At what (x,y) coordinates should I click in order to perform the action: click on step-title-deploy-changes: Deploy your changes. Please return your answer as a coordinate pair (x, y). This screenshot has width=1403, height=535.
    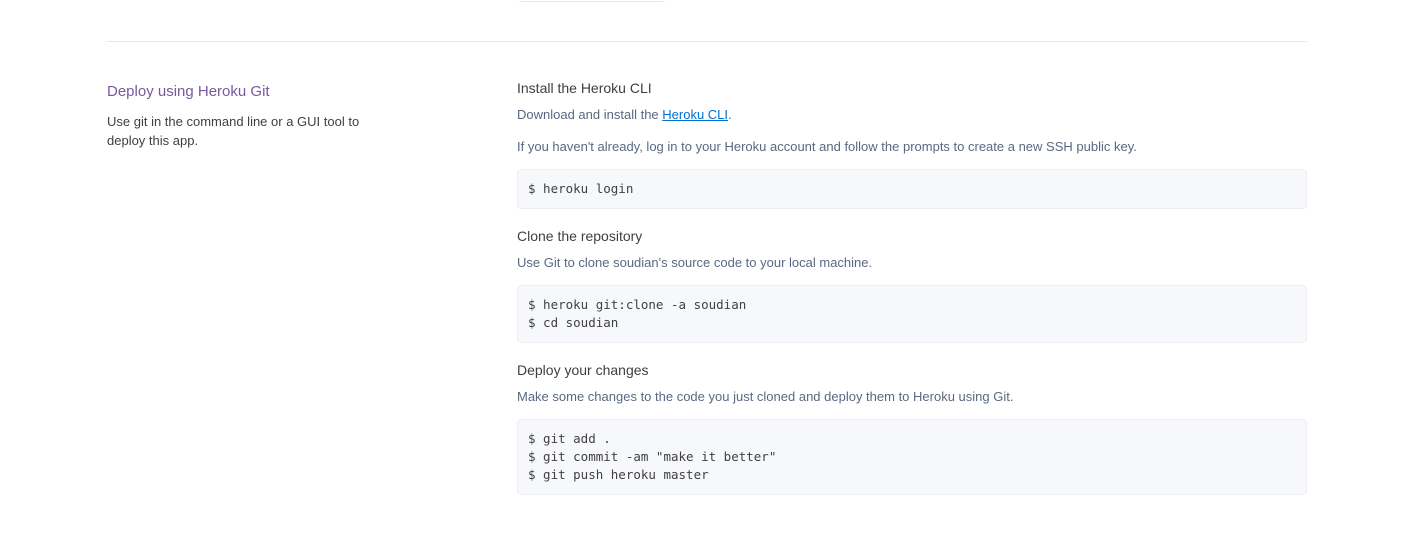
    Looking at the image, I should click on (583, 370).